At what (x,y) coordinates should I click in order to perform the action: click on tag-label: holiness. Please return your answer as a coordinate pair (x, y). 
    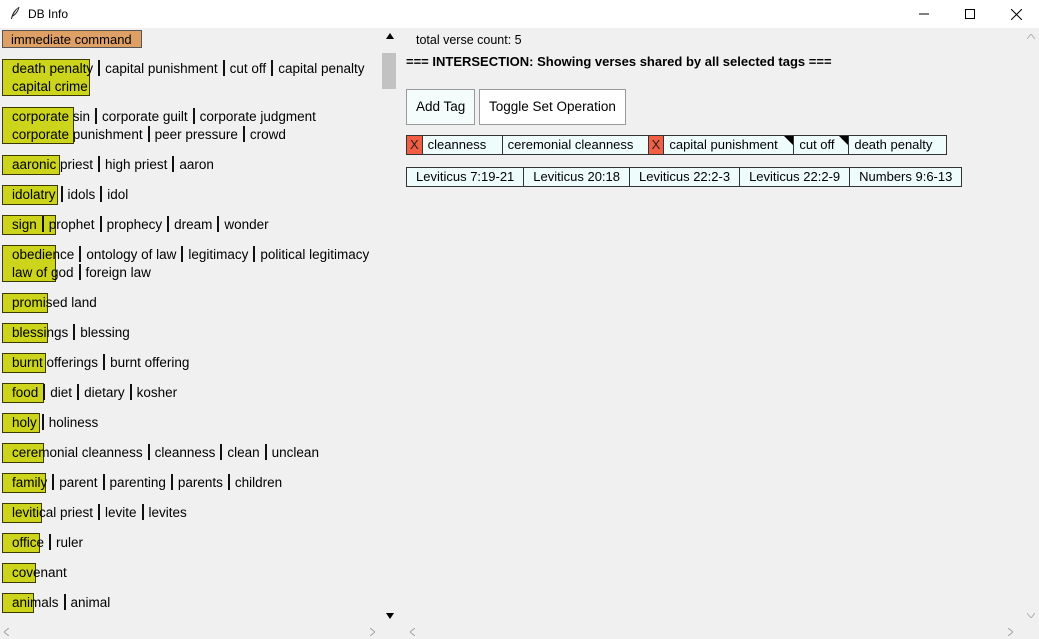
    Looking at the image, I should click on (74, 422).